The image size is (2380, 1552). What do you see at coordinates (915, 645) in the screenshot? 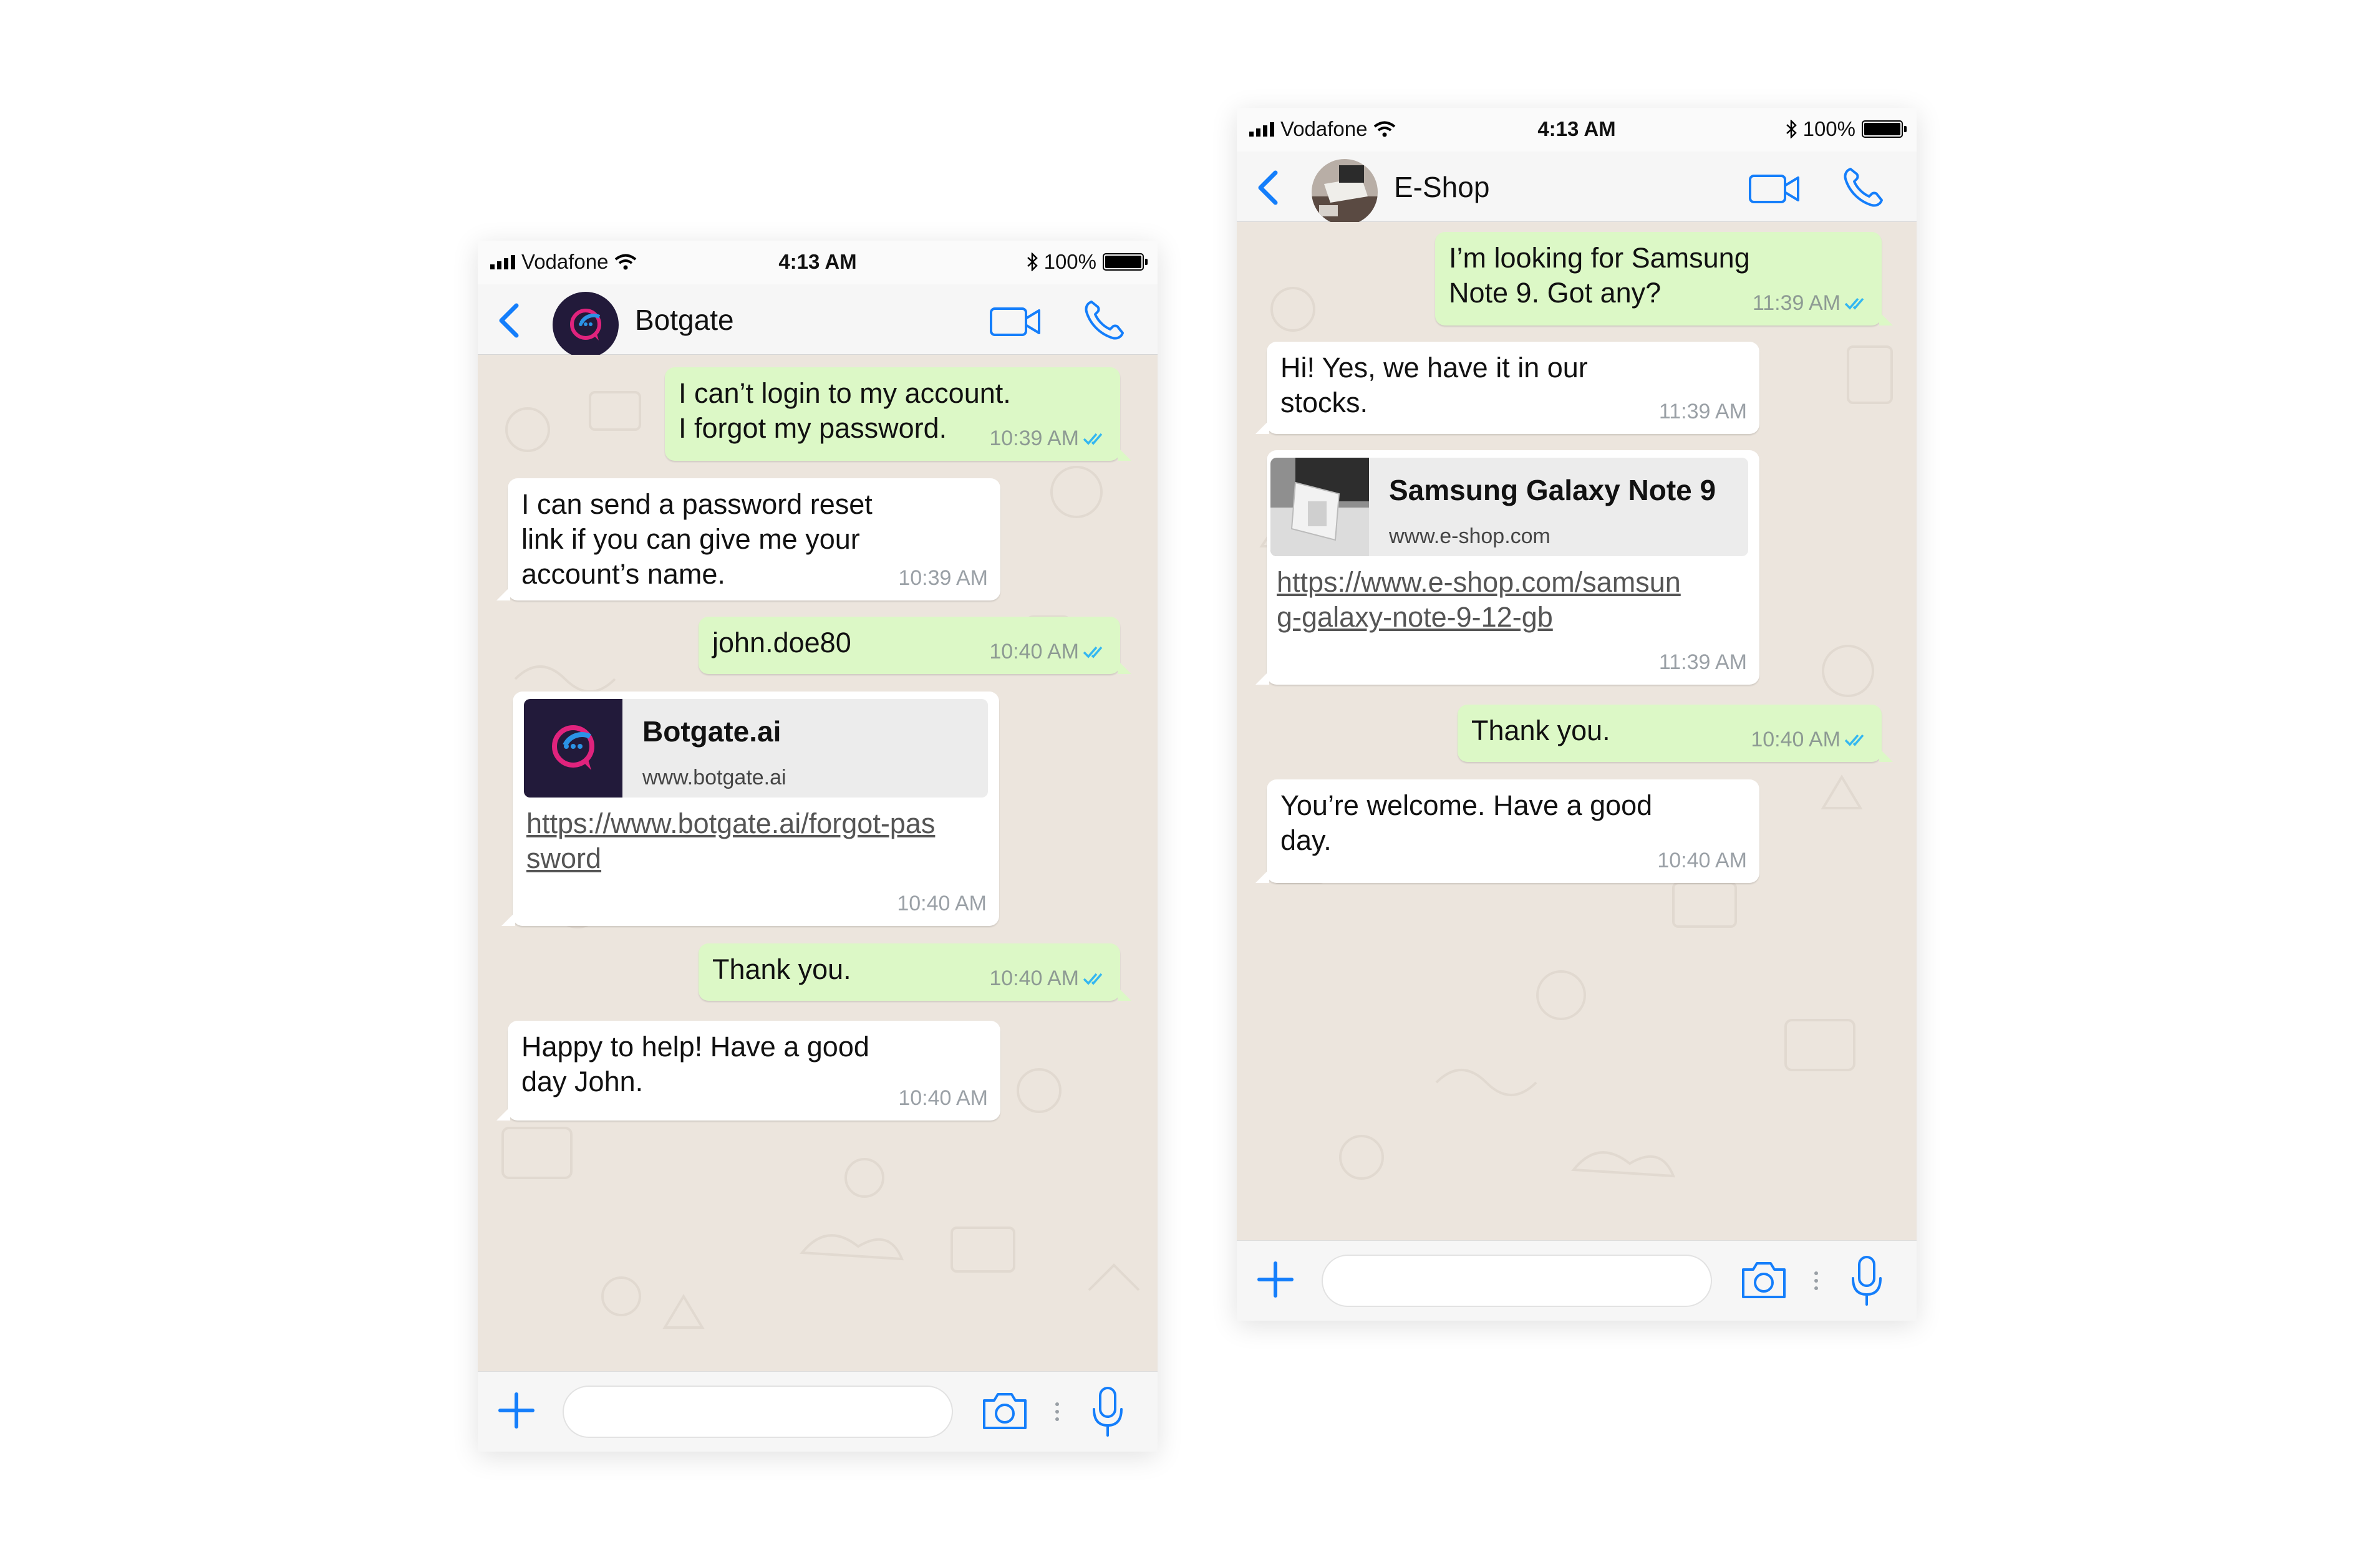
I see `message-outgoing: john.doe80 10:40 AM` at bounding box center [915, 645].